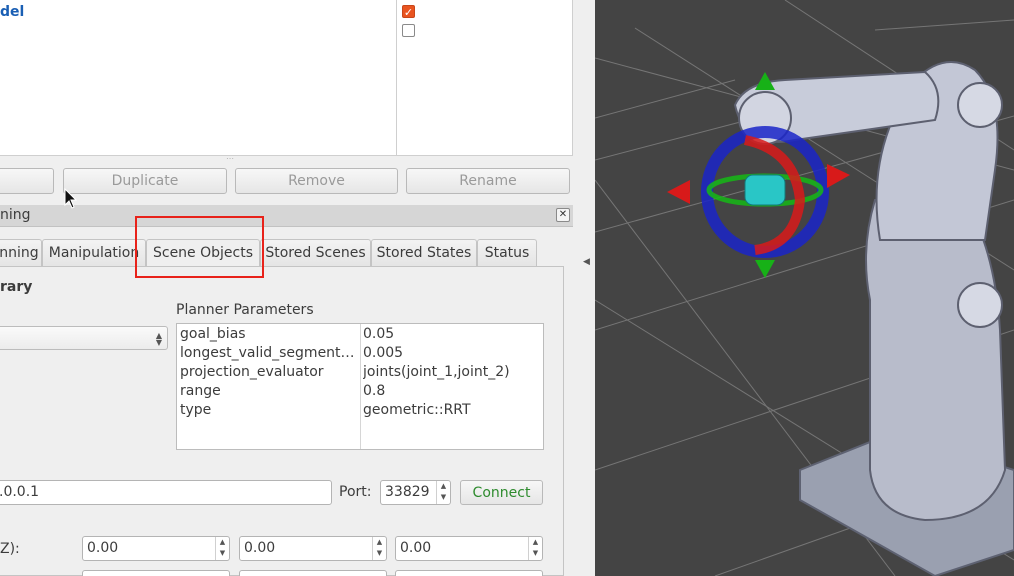 The height and width of the screenshot is (576, 1014). What do you see at coordinates (245, 310) in the screenshot?
I see `planner-parameters-label: Planner Parameters` at bounding box center [245, 310].